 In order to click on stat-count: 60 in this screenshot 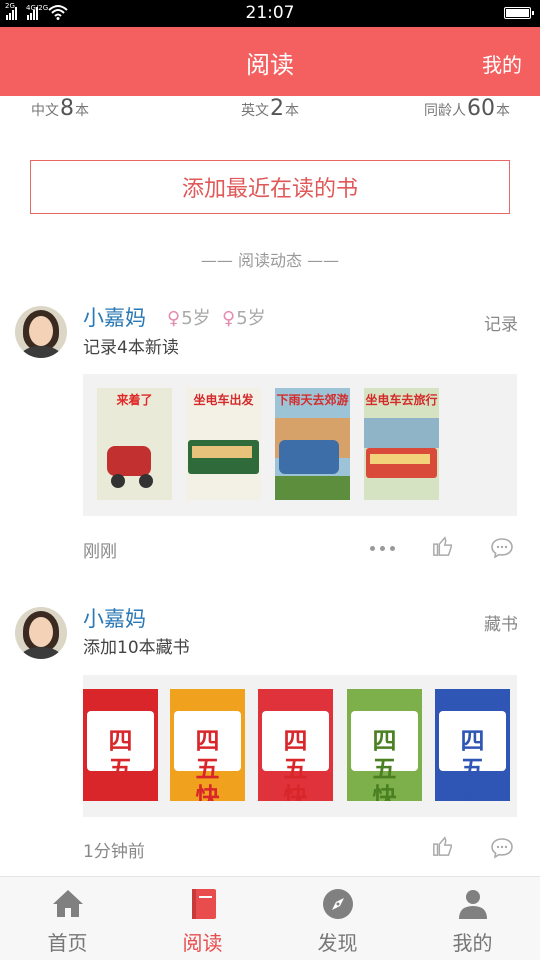, I will do `click(481, 108)`.